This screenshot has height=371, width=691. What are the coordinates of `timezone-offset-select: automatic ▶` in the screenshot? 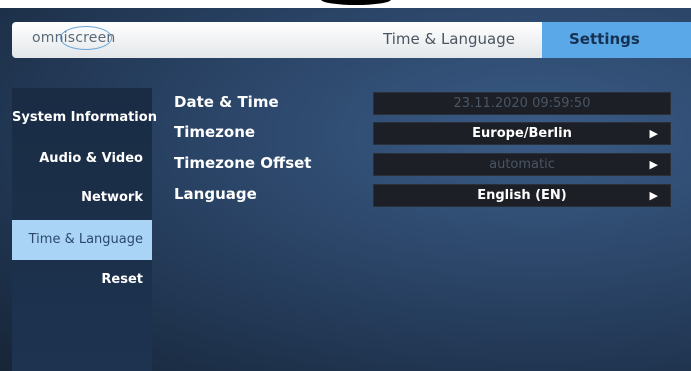 It's located at (522, 164).